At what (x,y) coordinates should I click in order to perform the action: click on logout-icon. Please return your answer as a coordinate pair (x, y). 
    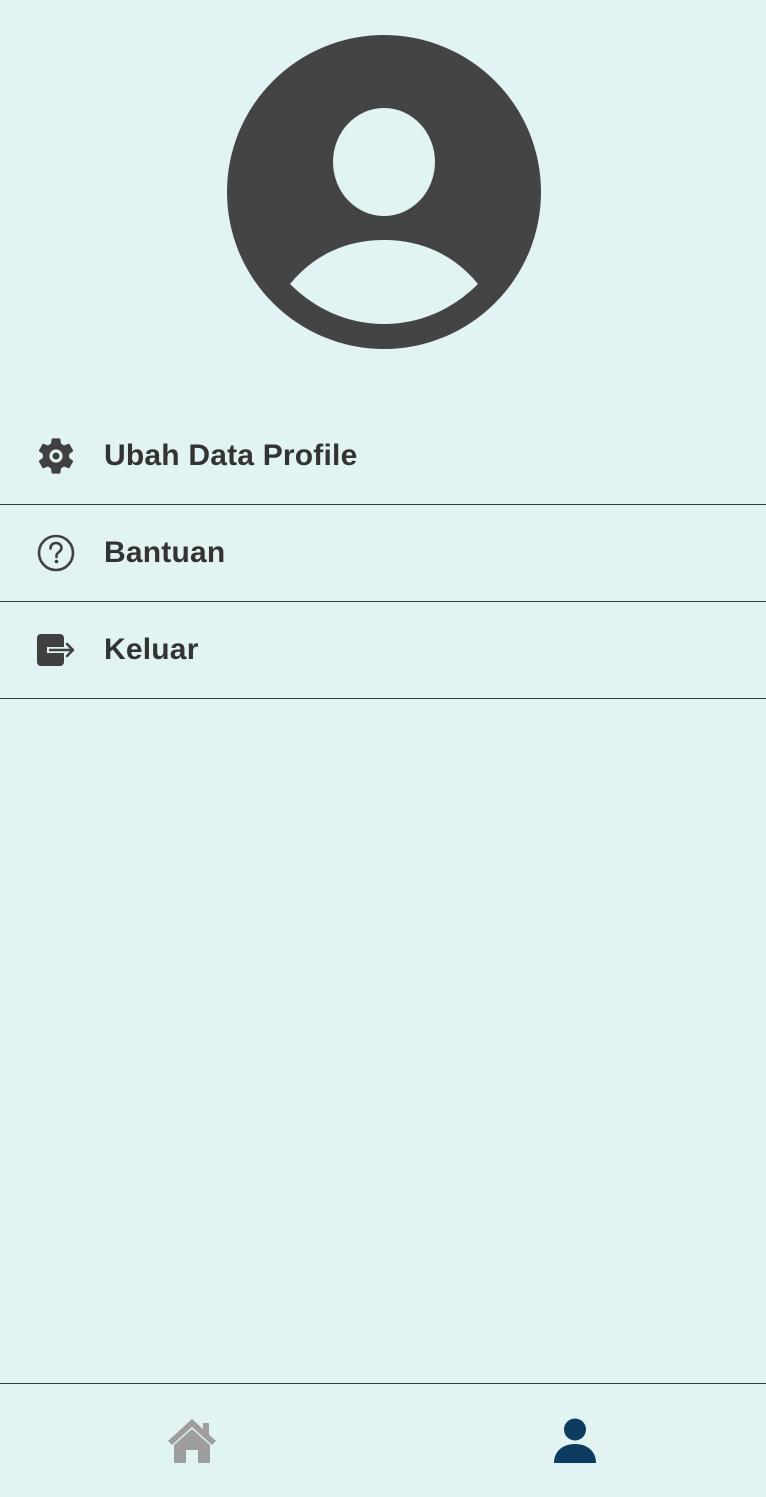
    Looking at the image, I should click on (56, 650).